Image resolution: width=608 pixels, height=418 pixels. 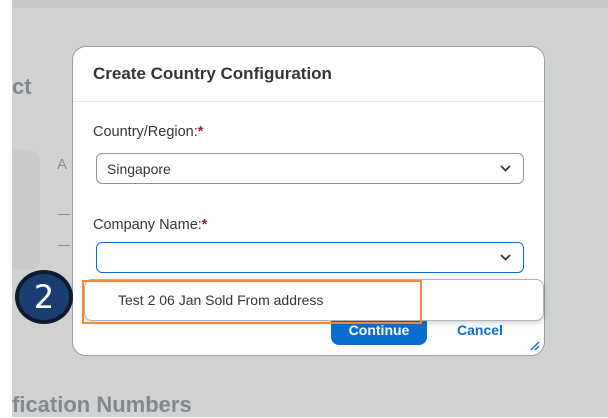 What do you see at coordinates (6, 208) in the screenshot?
I see `left-margin` at bounding box center [6, 208].